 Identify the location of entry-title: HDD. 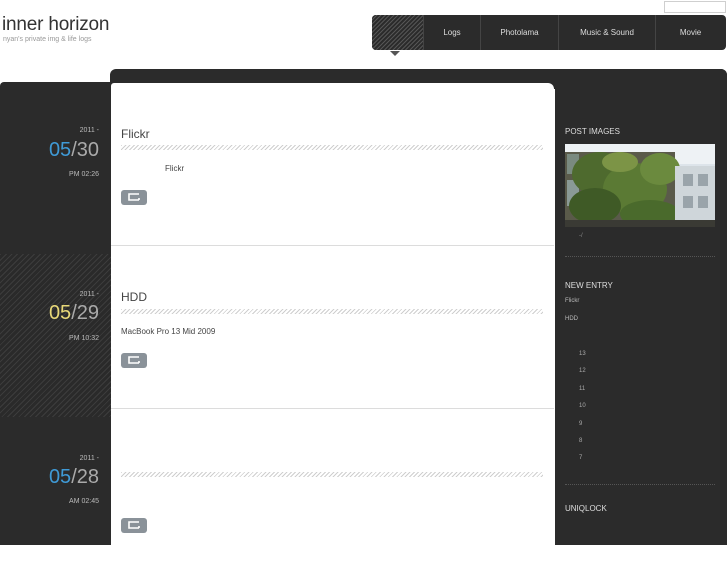
(134, 297).